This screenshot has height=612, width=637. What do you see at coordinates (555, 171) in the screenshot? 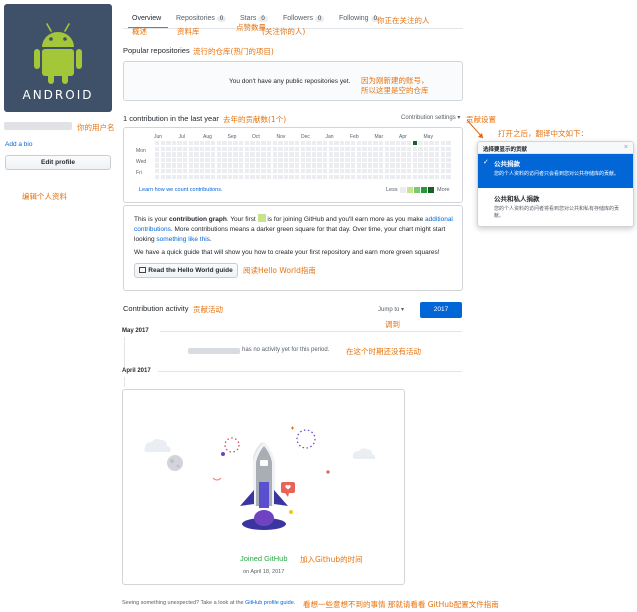
I see `option-public-contributions: ✓ 公共捐款 您的个人资料的访问者只会看到您对公共存储库的贡献。` at bounding box center [555, 171].